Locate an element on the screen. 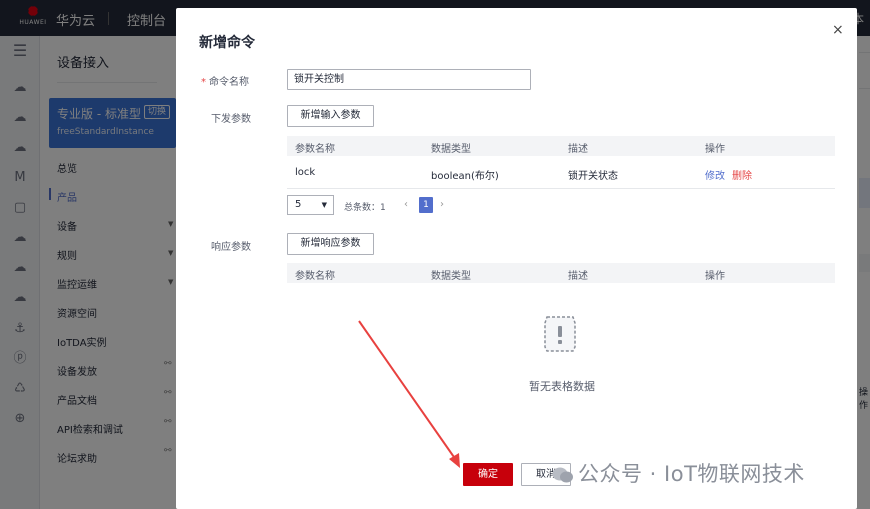 Image resolution: width=870 pixels, height=509 pixels. confirm-button: 确定 is located at coordinates (488, 474).